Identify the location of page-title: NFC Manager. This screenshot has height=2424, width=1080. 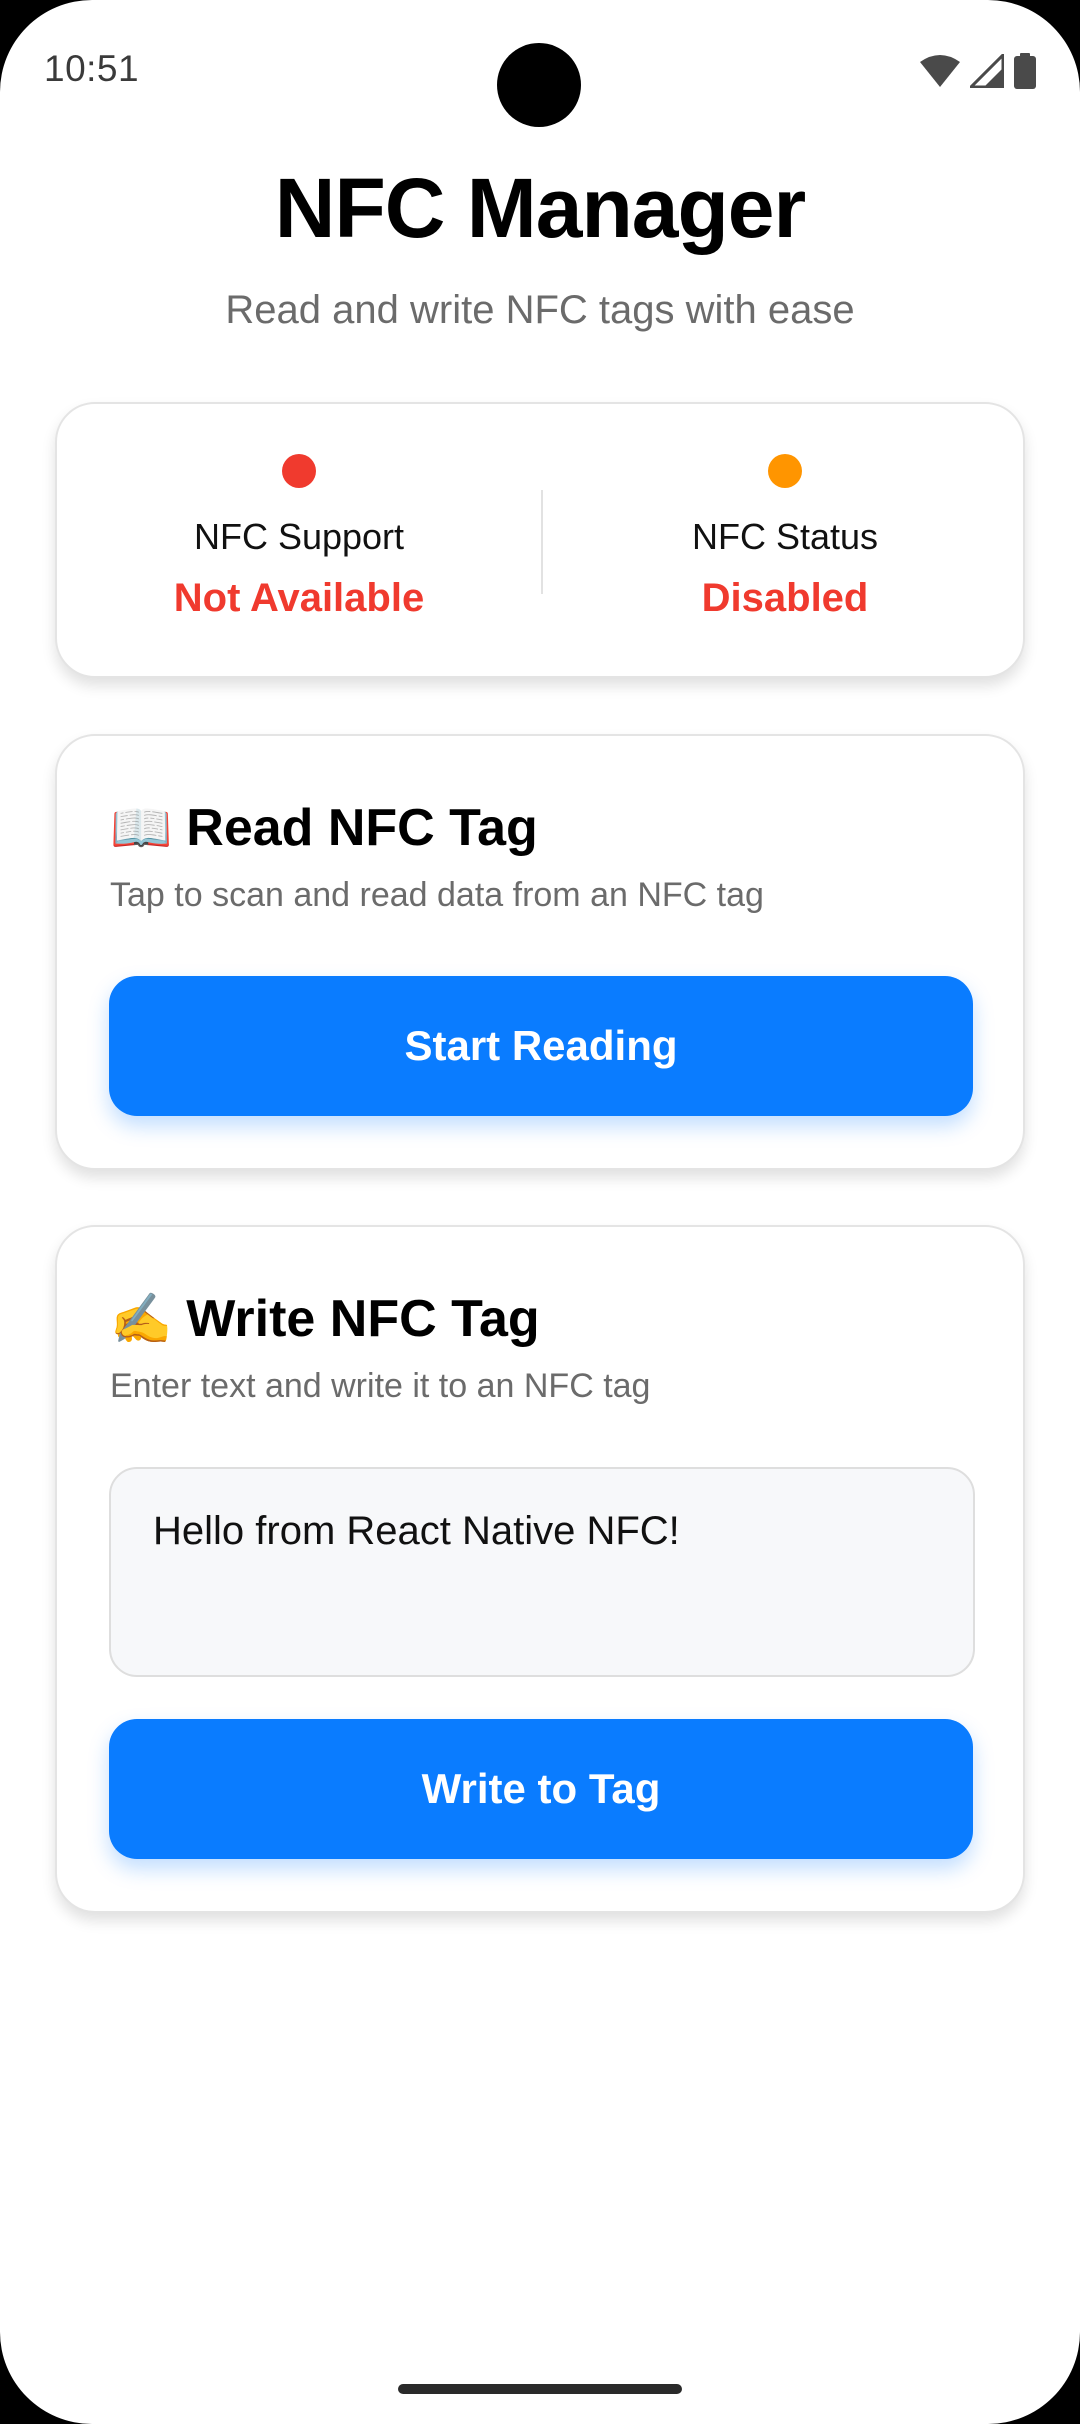
(540, 208).